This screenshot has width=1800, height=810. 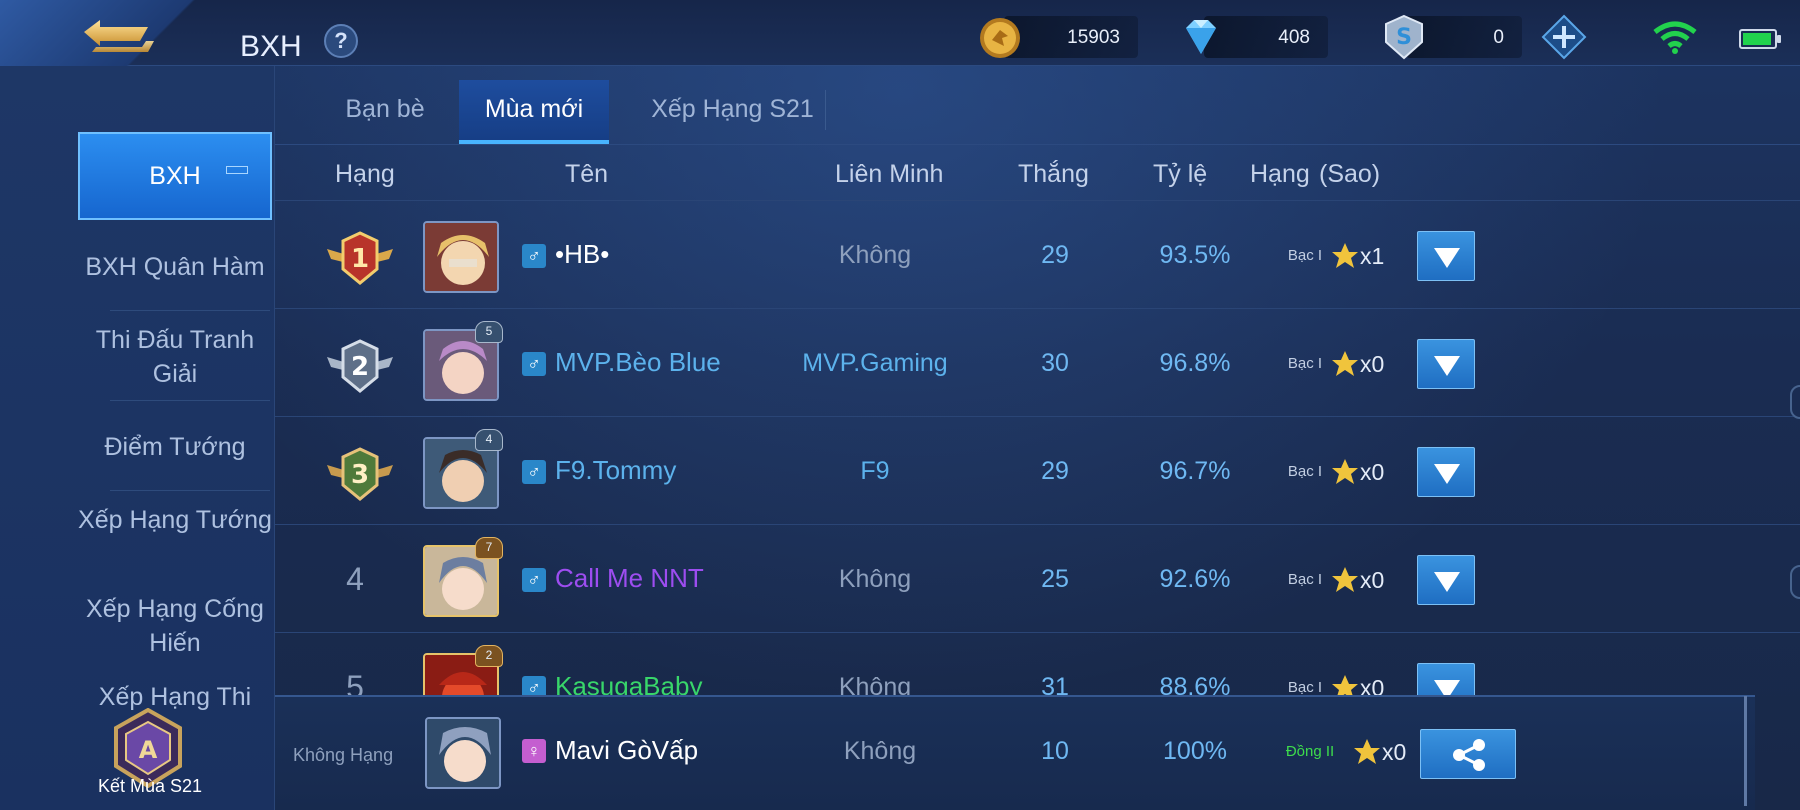 What do you see at coordinates (175, 267) in the screenshot?
I see `sidebar-item-quan-ham: BXH Quân Hàm` at bounding box center [175, 267].